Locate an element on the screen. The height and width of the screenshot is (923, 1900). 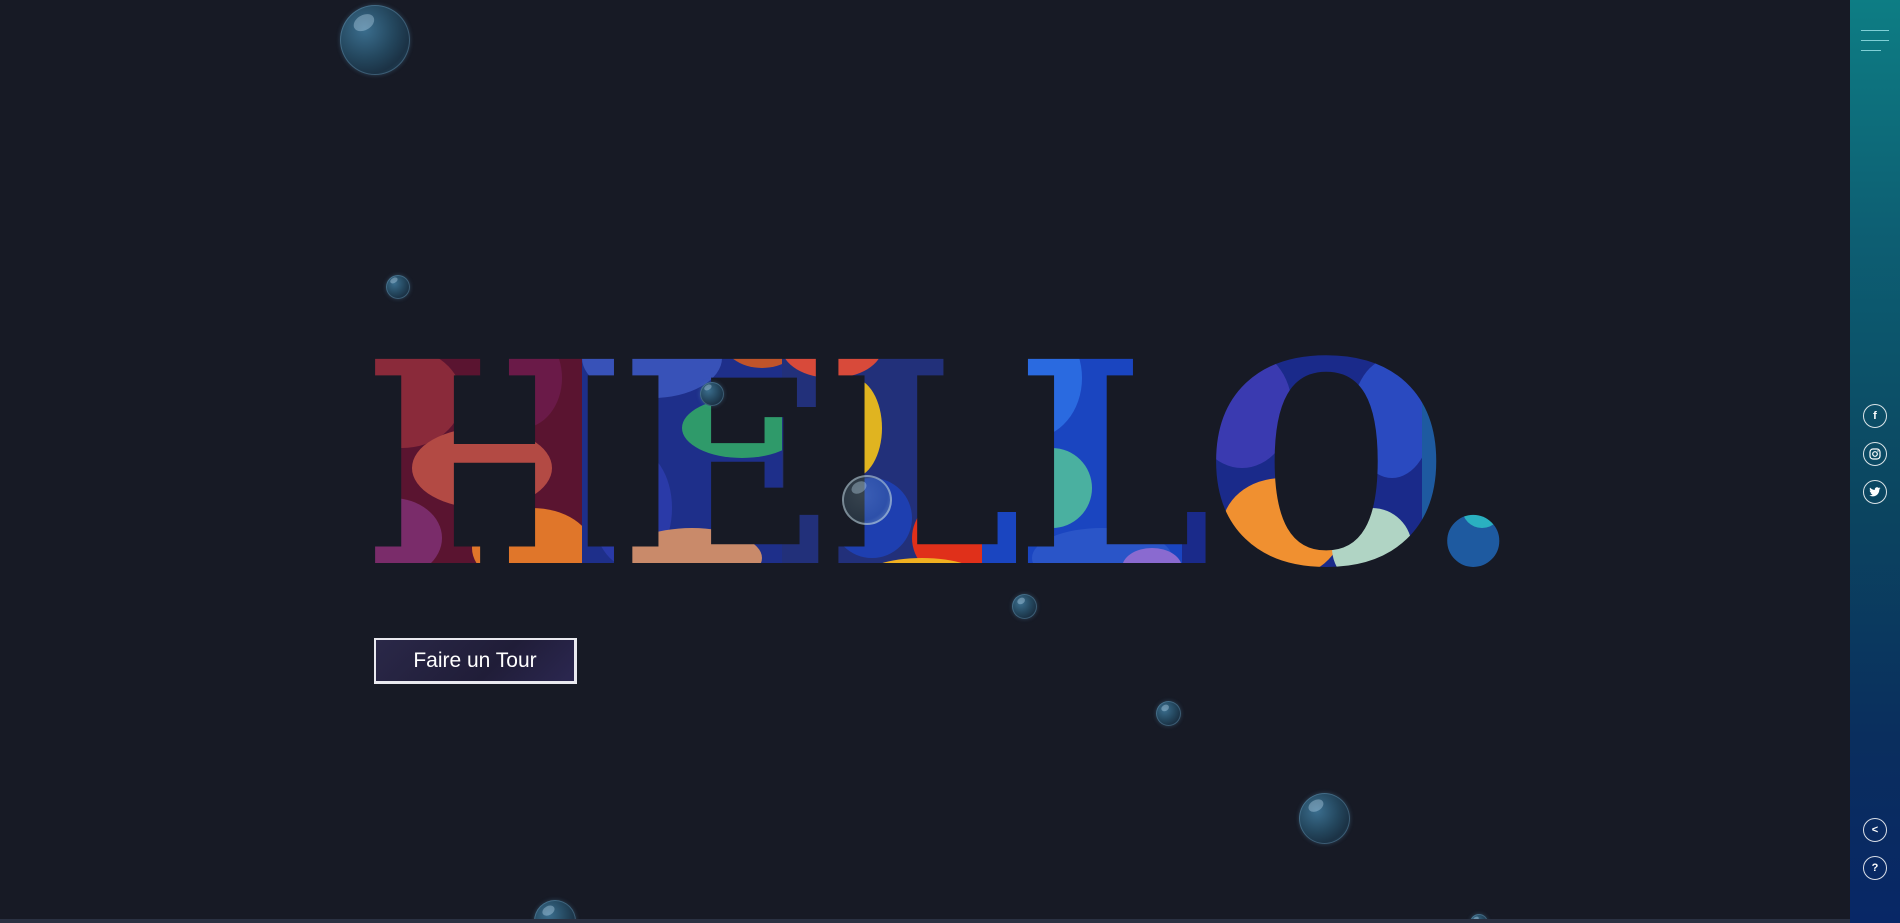
right-sidebar: f < ? is located at coordinates (1875, 461).